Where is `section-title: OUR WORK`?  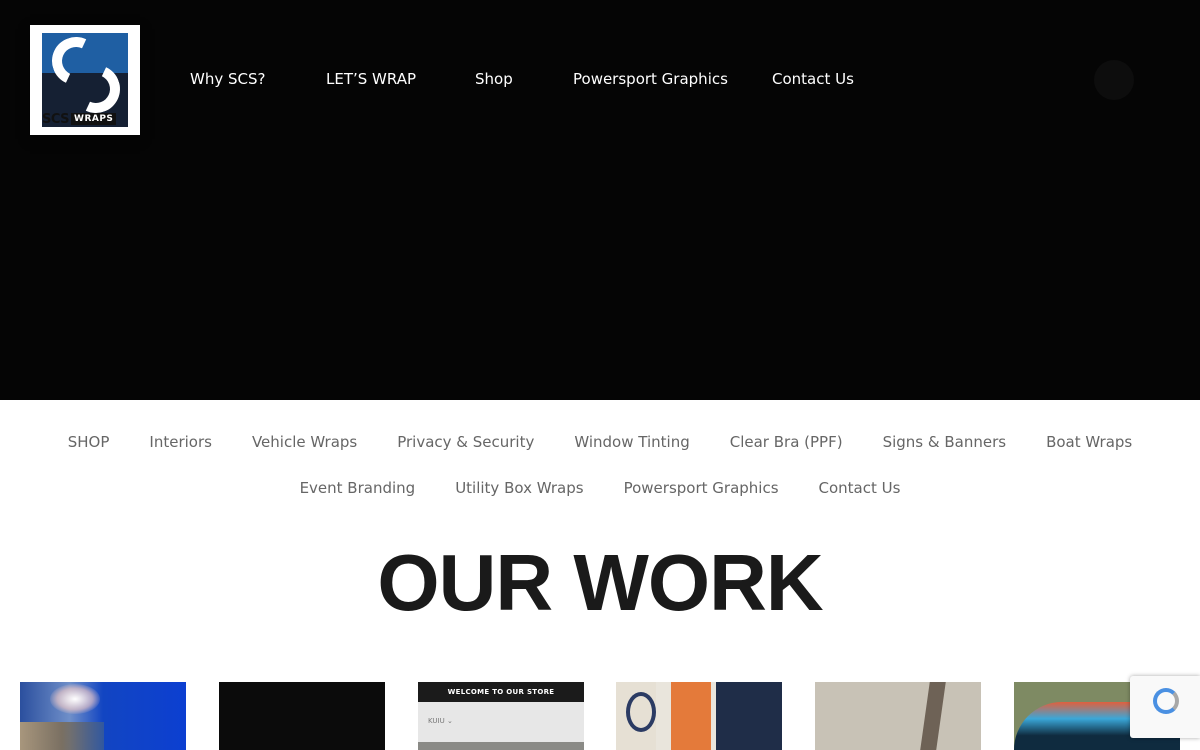 section-title: OUR WORK is located at coordinates (600, 582).